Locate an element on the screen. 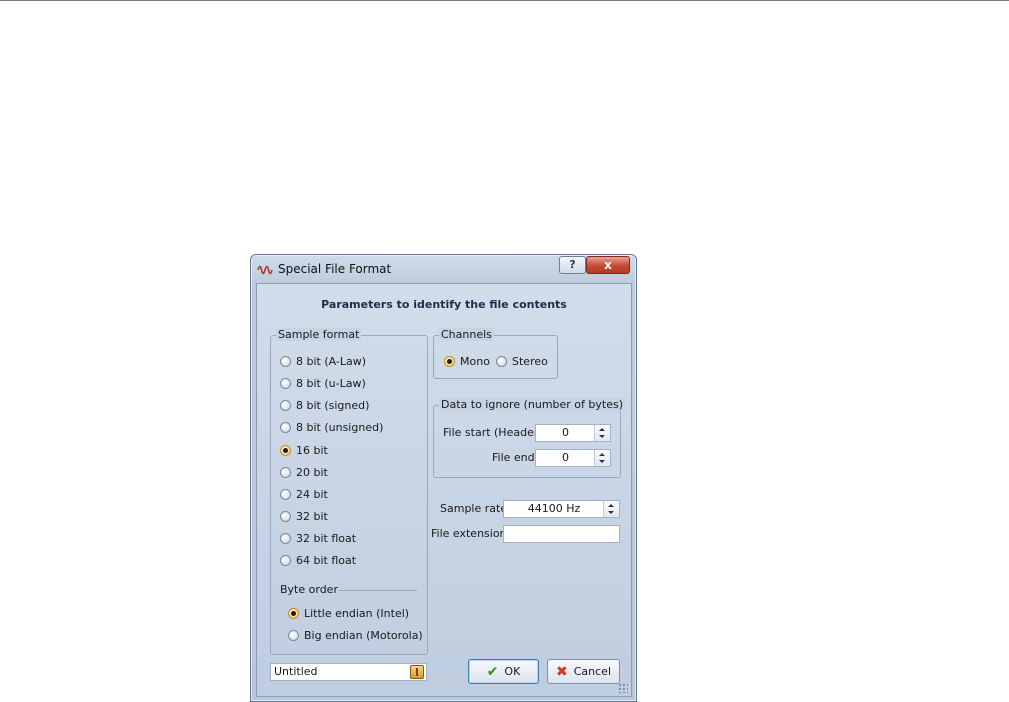 This screenshot has height=702, width=1009. radio-16bit: 16 bit is located at coordinates (304, 450).